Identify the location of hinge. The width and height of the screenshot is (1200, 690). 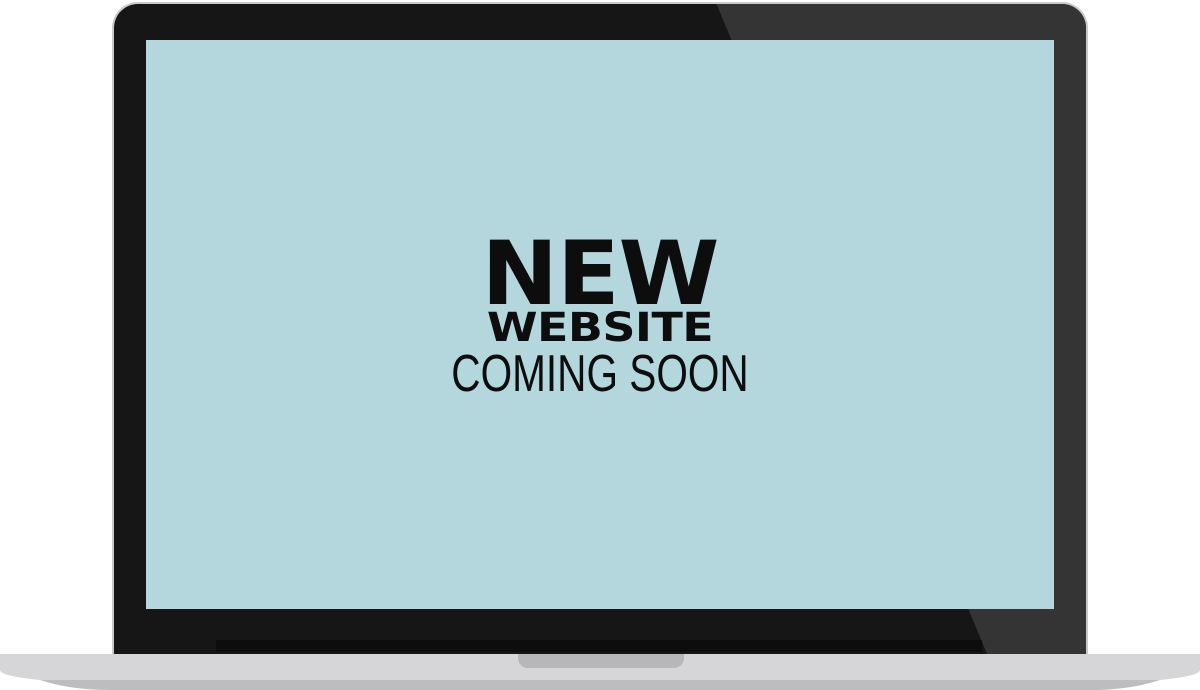
(599, 646).